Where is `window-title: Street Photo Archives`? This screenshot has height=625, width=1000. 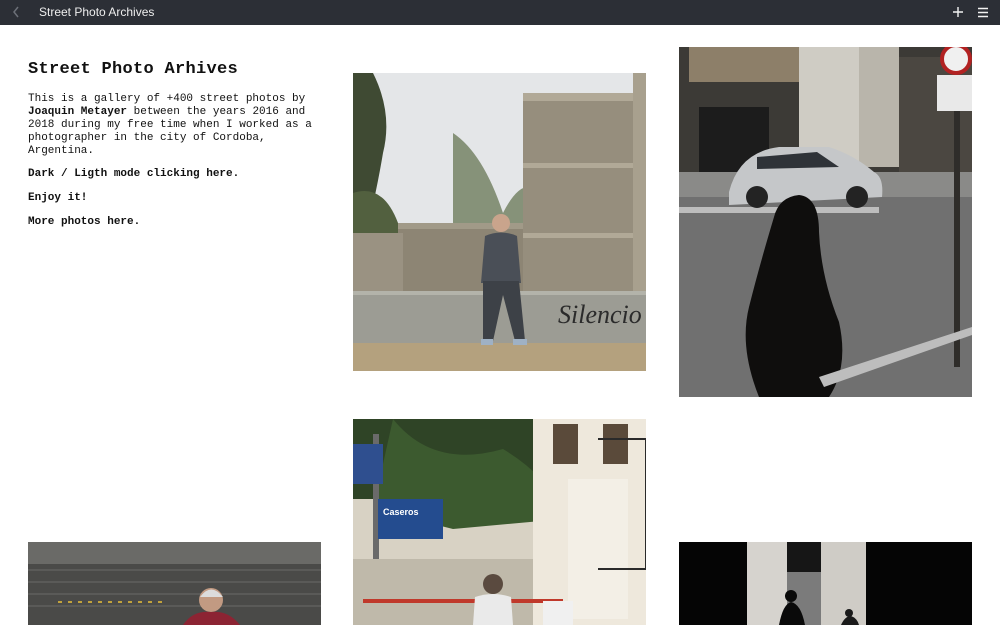 window-title: Street Photo Archives is located at coordinates (97, 12).